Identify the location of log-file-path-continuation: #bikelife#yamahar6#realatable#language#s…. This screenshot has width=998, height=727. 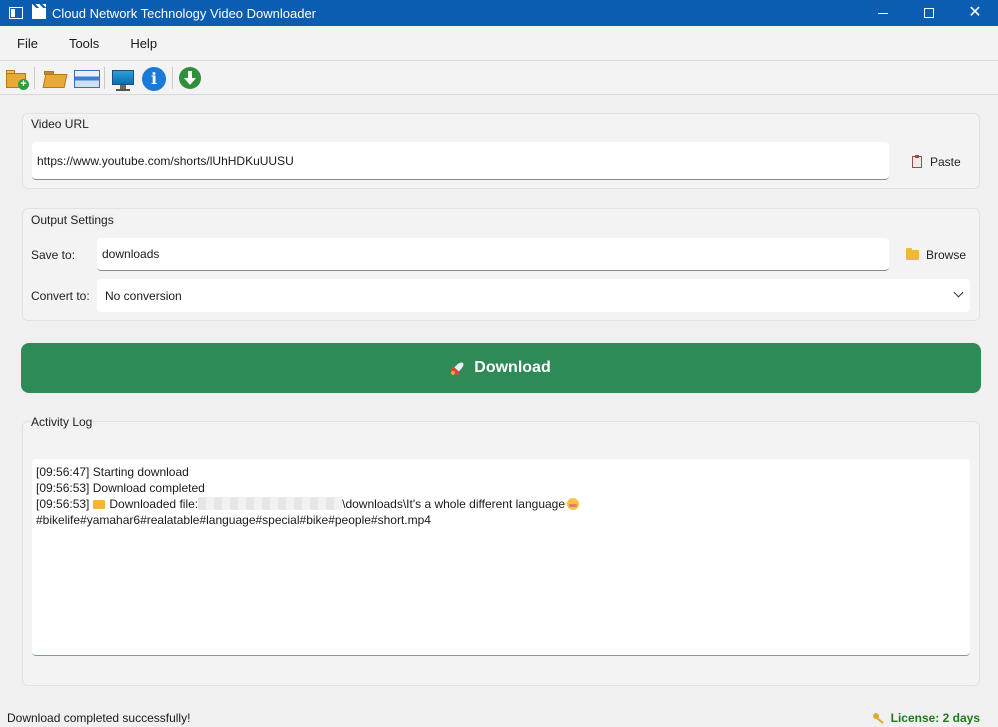
(233, 520).